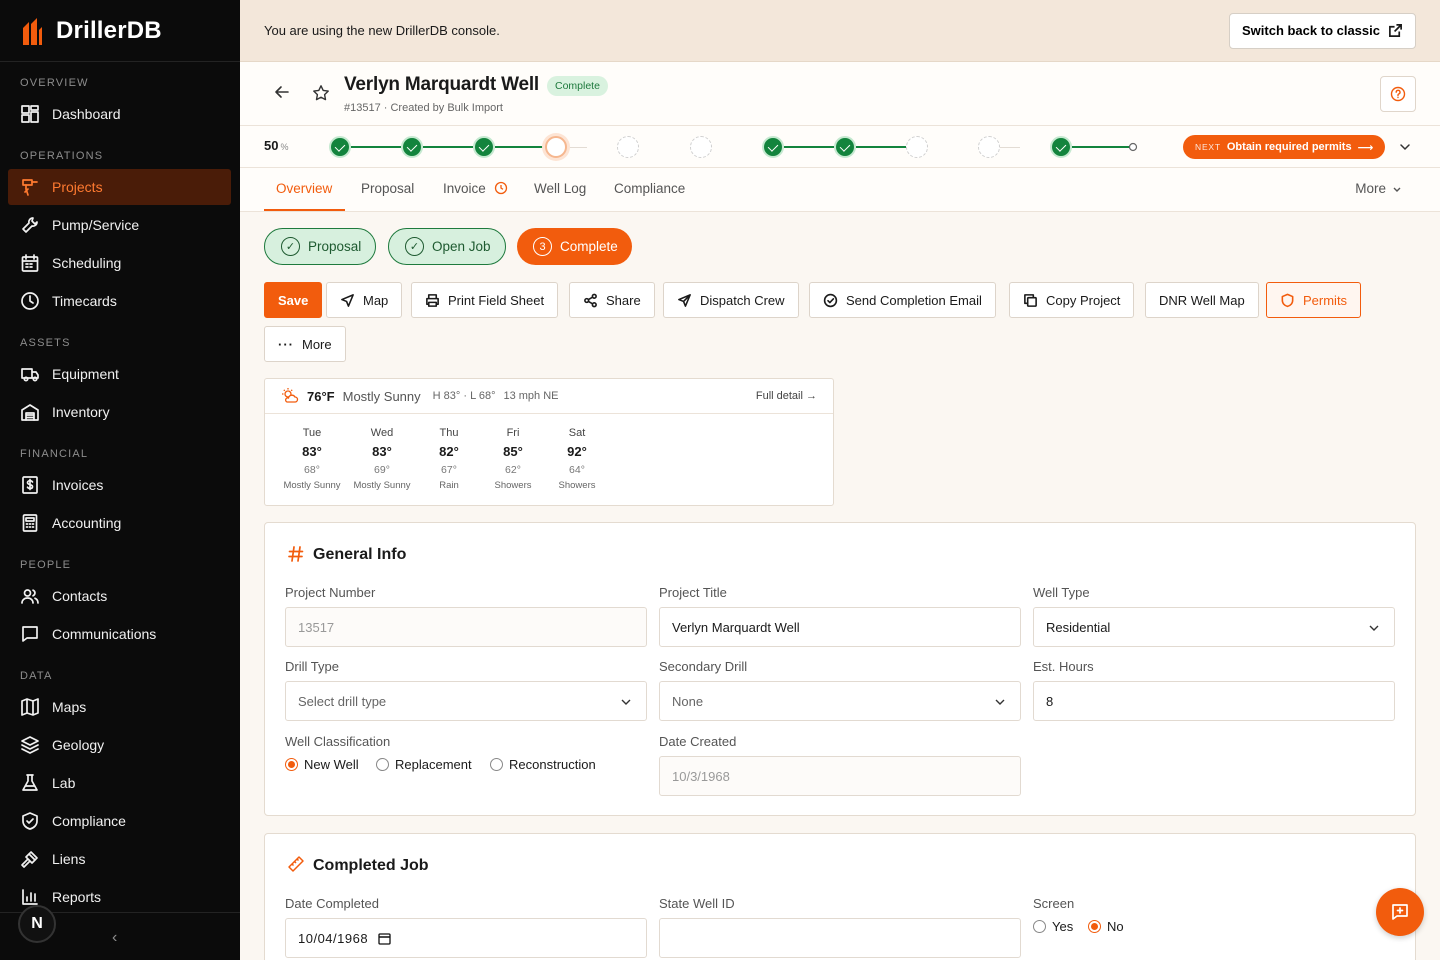 Image resolution: width=1440 pixels, height=960 pixels. What do you see at coordinates (85, 374) in the screenshot?
I see `sidebar-item-label: Equipment` at bounding box center [85, 374].